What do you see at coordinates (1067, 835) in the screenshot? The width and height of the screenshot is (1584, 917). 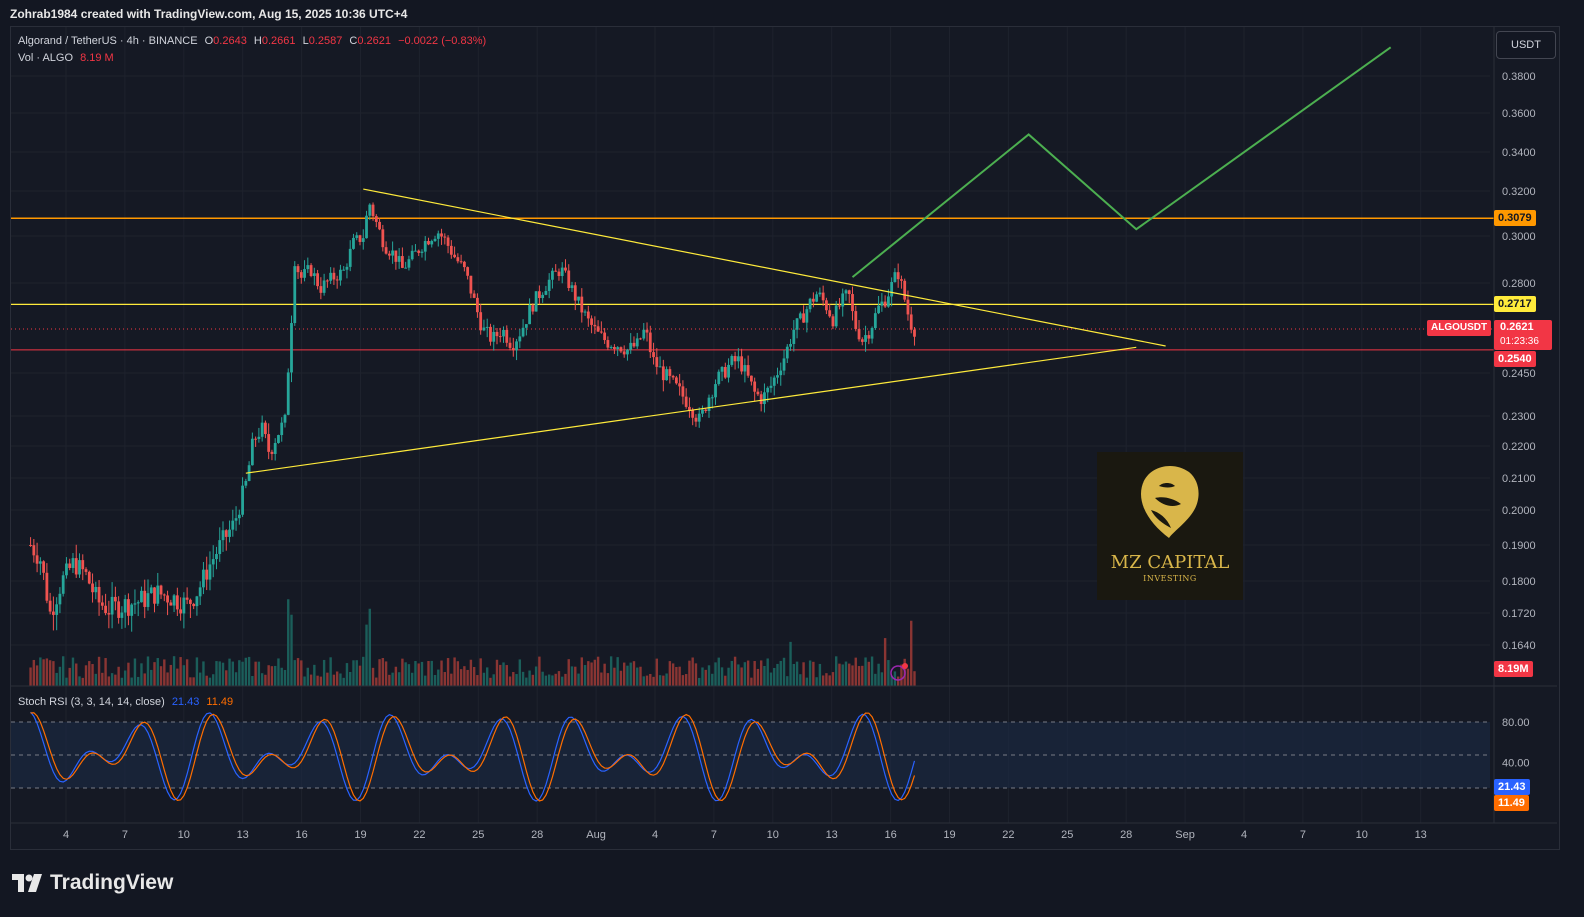 I see `x-tick-label: 25` at bounding box center [1067, 835].